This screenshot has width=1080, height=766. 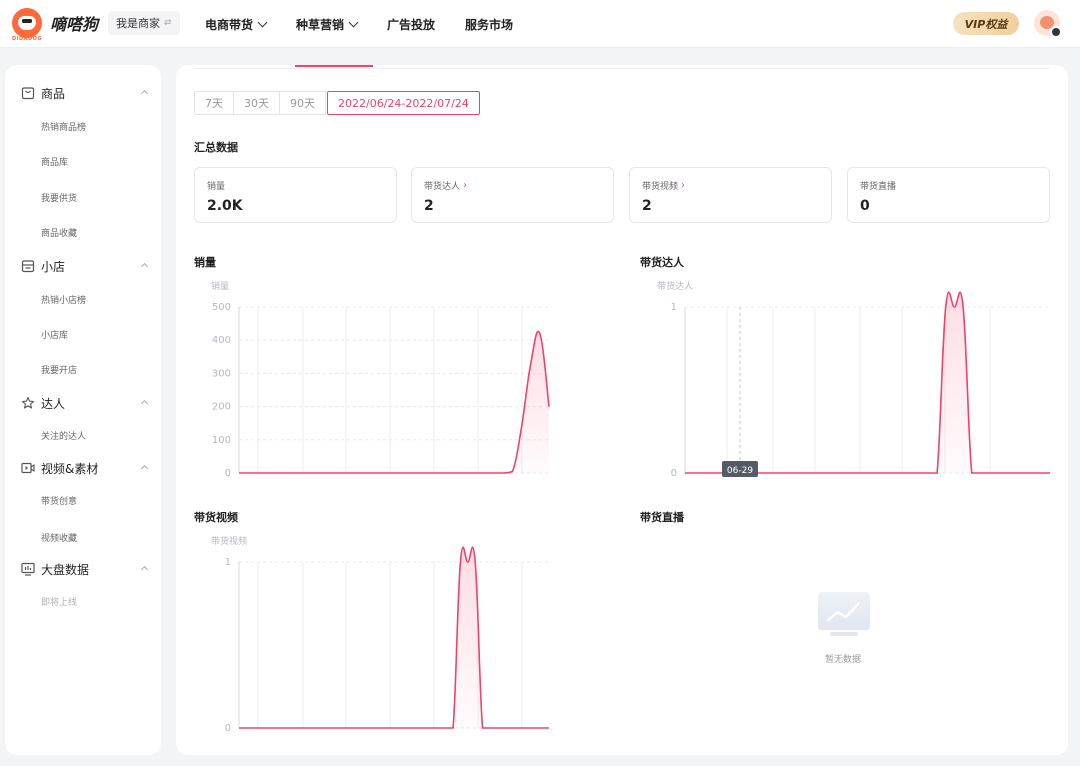 What do you see at coordinates (229, 24) in the screenshot?
I see `nav-label: 电商带货` at bounding box center [229, 24].